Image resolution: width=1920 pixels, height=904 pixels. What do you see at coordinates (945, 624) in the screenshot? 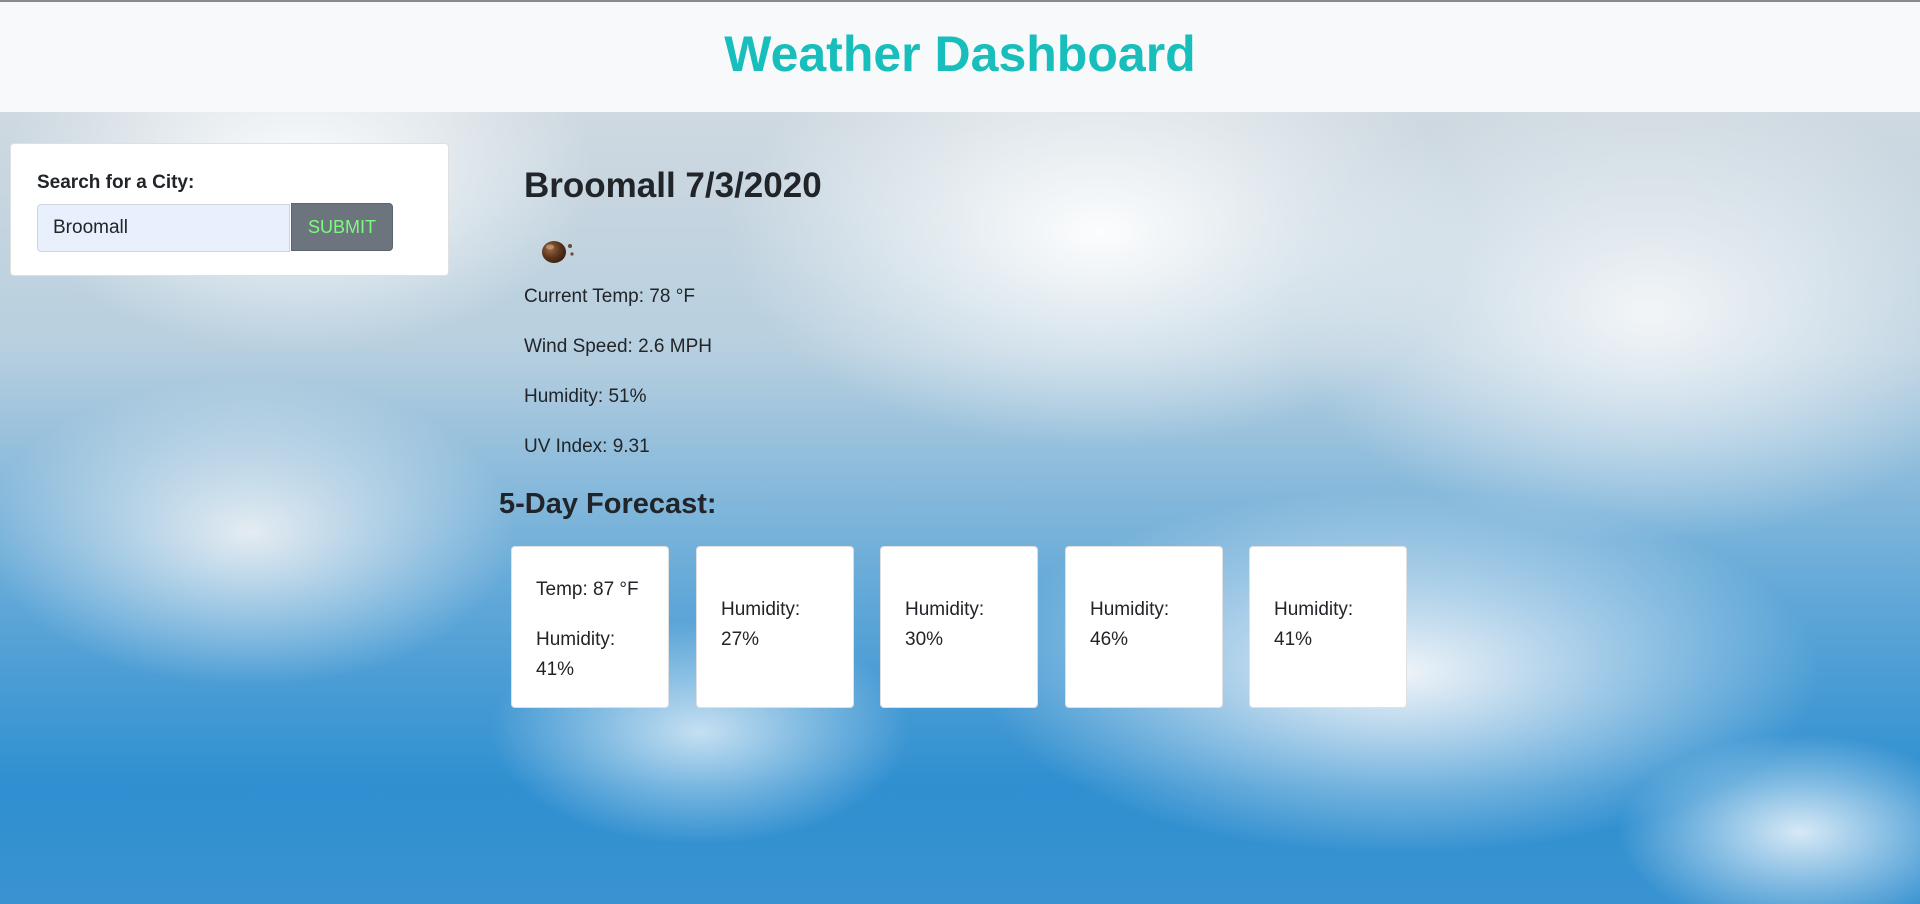
I see `forecast-humidity: Humidity: 30%` at bounding box center [945, 624].